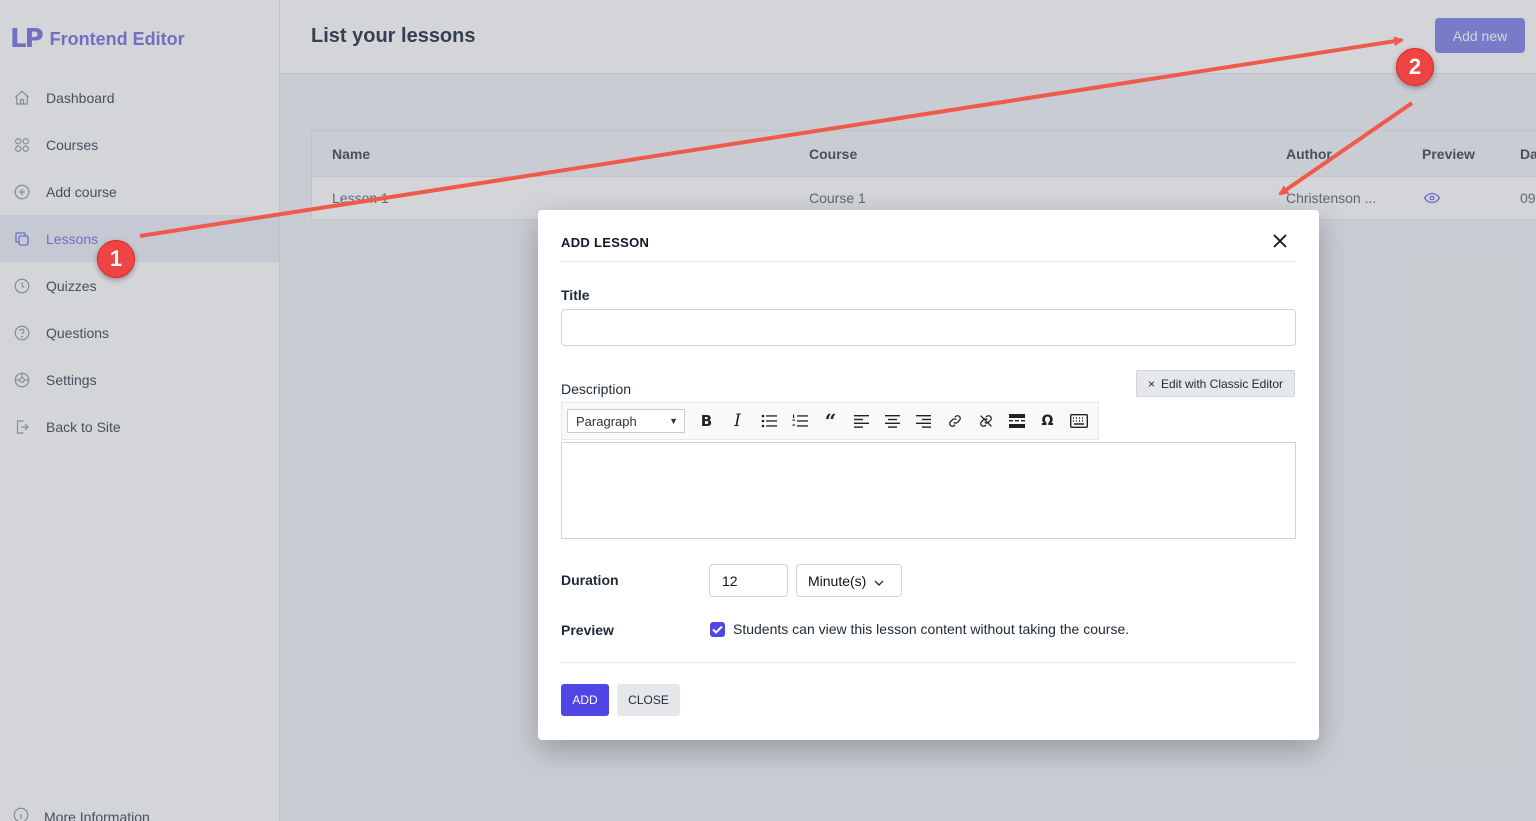 This screenshot has width=1536, height=821. Describe the element at coordinates (928, 662) in the screenshot. I see `modal-divider` at that location.